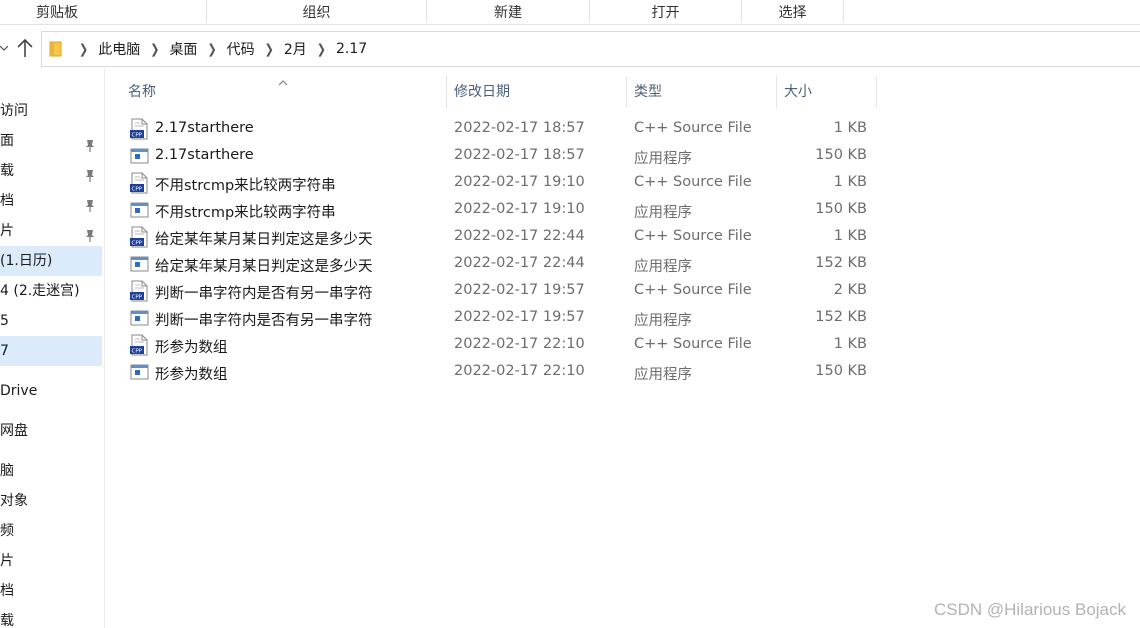  Describe the element at coordinates (7, 141) in the screenshot. I see `nav-item-label: 面` at that location.